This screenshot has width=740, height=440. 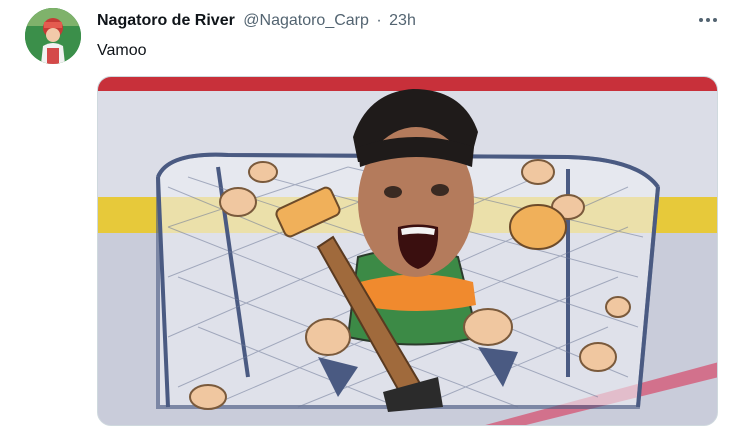 I want to click on timestamp: 23h, so click(x=402, y=20).